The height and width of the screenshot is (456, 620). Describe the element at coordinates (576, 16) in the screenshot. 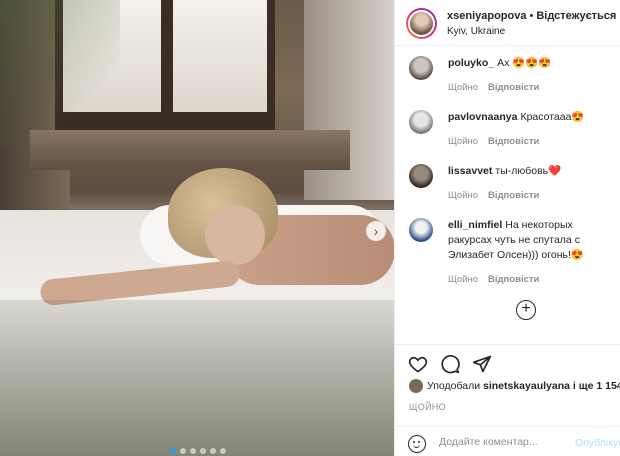

I see `follow-status-button: Відстежується` at that location.